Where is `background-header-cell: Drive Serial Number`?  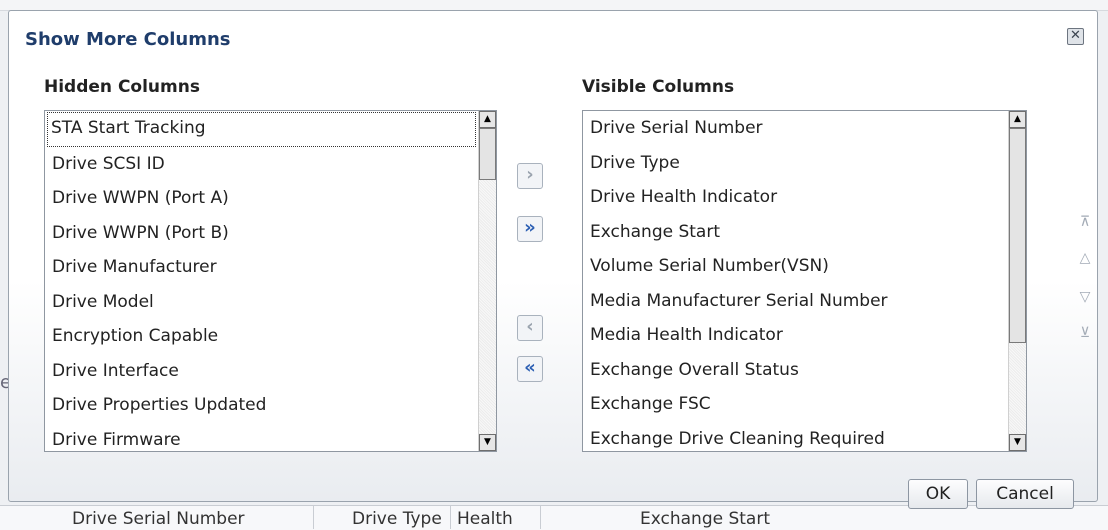 background-header-cell: Drive Serial Number is located at coordinates (158, 519).